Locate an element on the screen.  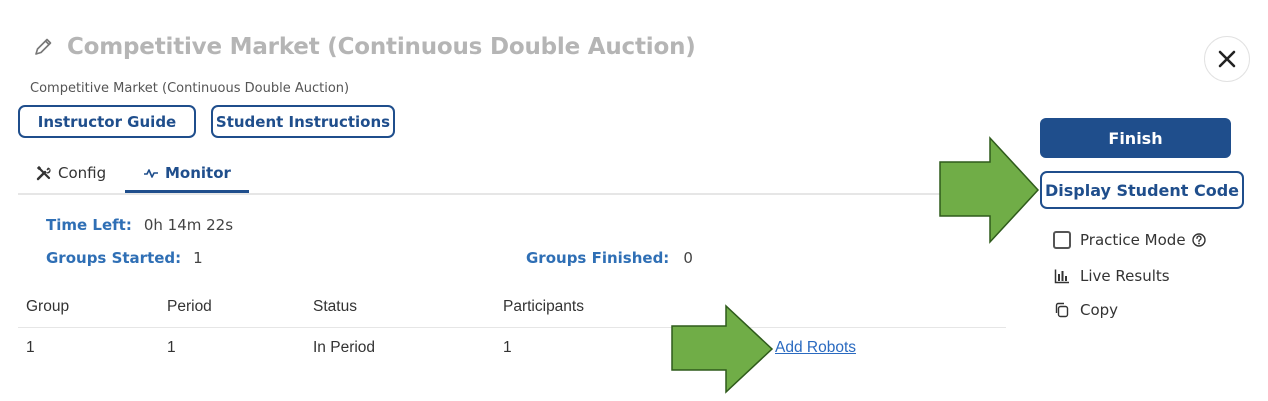
tab-config: Config is located at coordinates (71, 173).